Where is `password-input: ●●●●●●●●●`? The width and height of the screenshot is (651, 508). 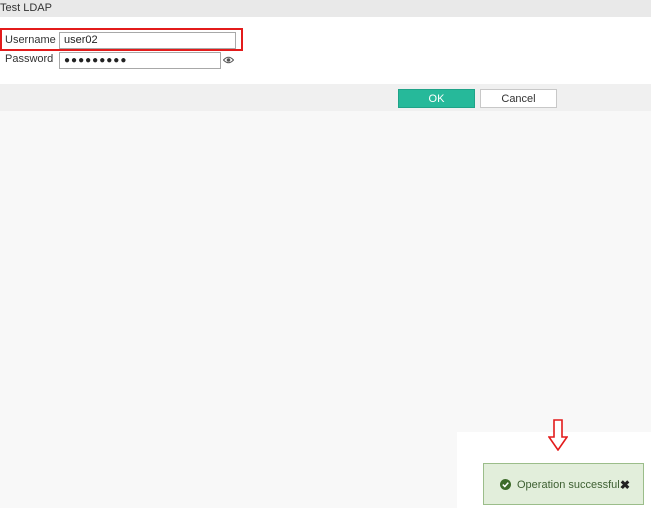
password-input: ●●●●●●●●● is located at coordinates (140, 60).